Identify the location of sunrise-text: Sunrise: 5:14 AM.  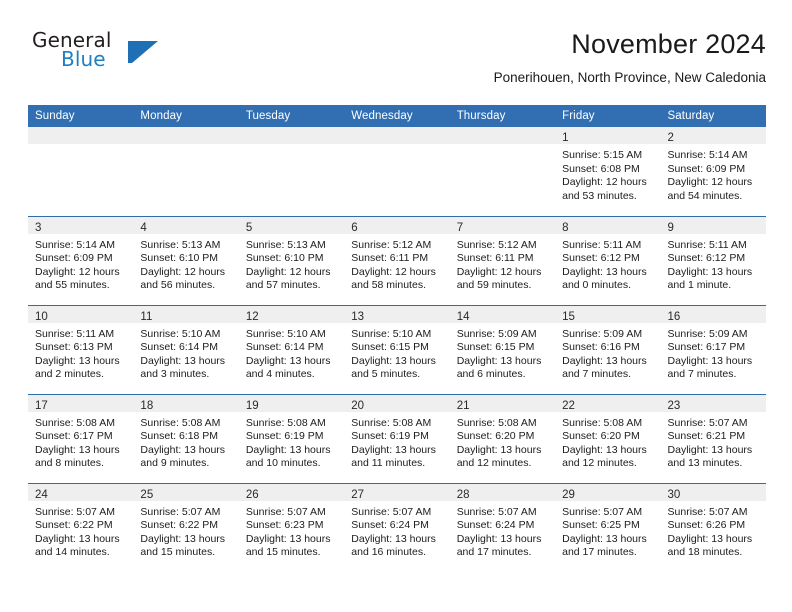
(707, 155).